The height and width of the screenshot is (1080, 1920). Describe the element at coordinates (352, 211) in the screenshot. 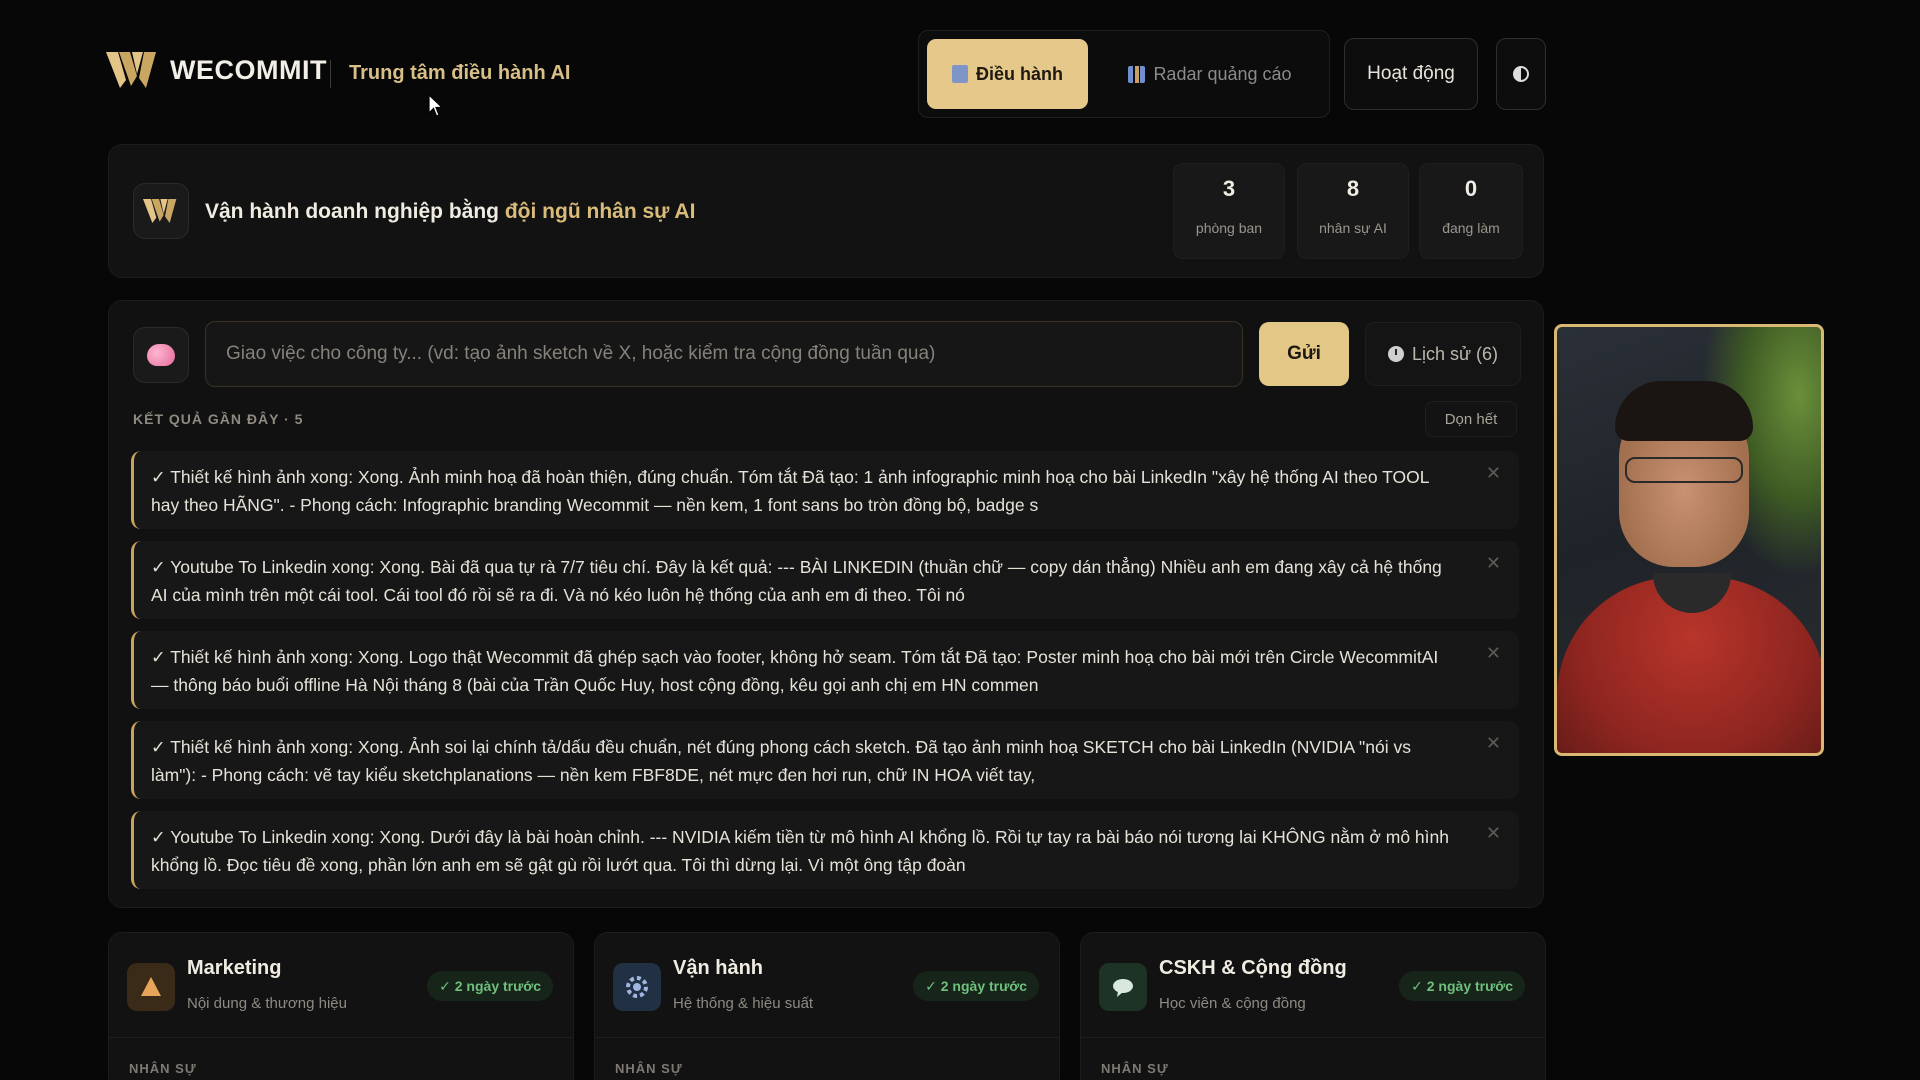

I see `hero-title-prefix: Vận hành doanh nghiệp bằng` at that location.